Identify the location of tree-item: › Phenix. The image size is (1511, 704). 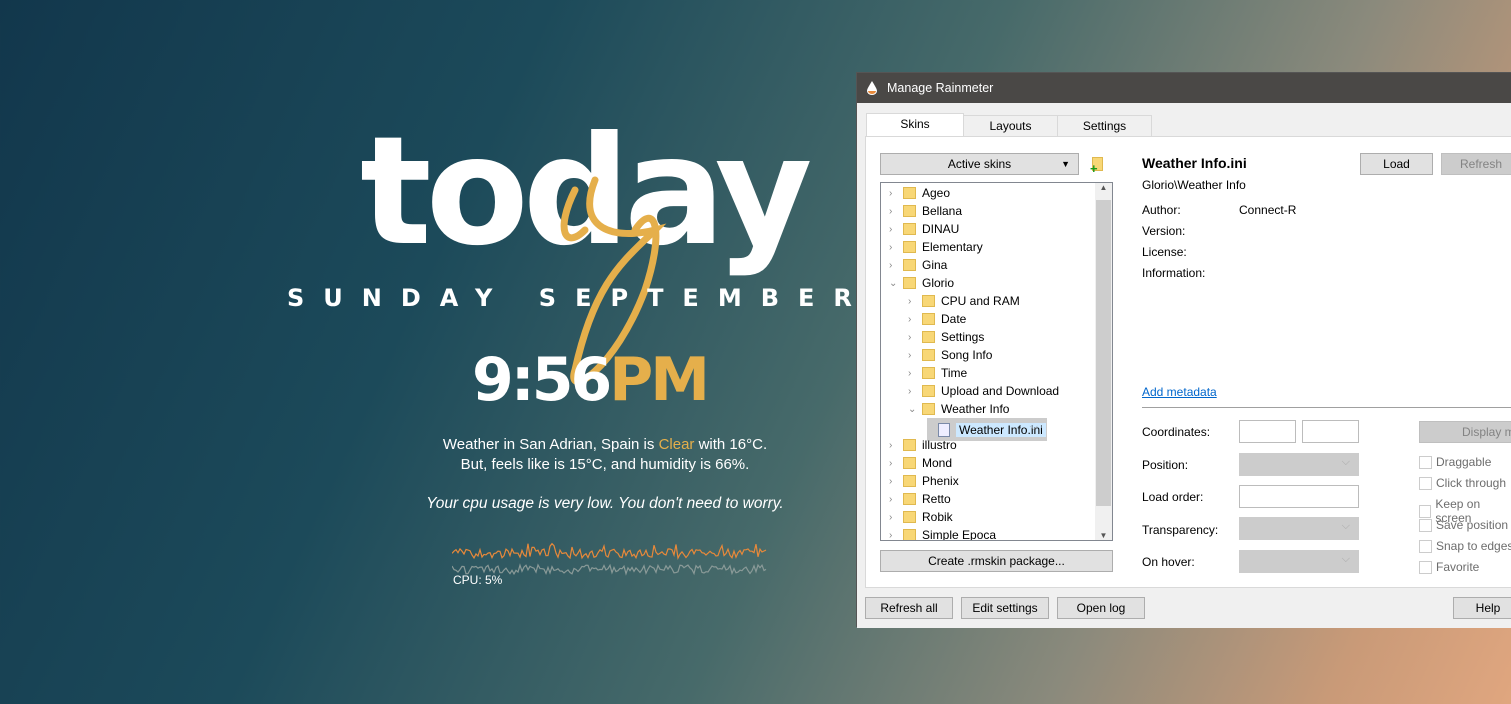
(924, 481).